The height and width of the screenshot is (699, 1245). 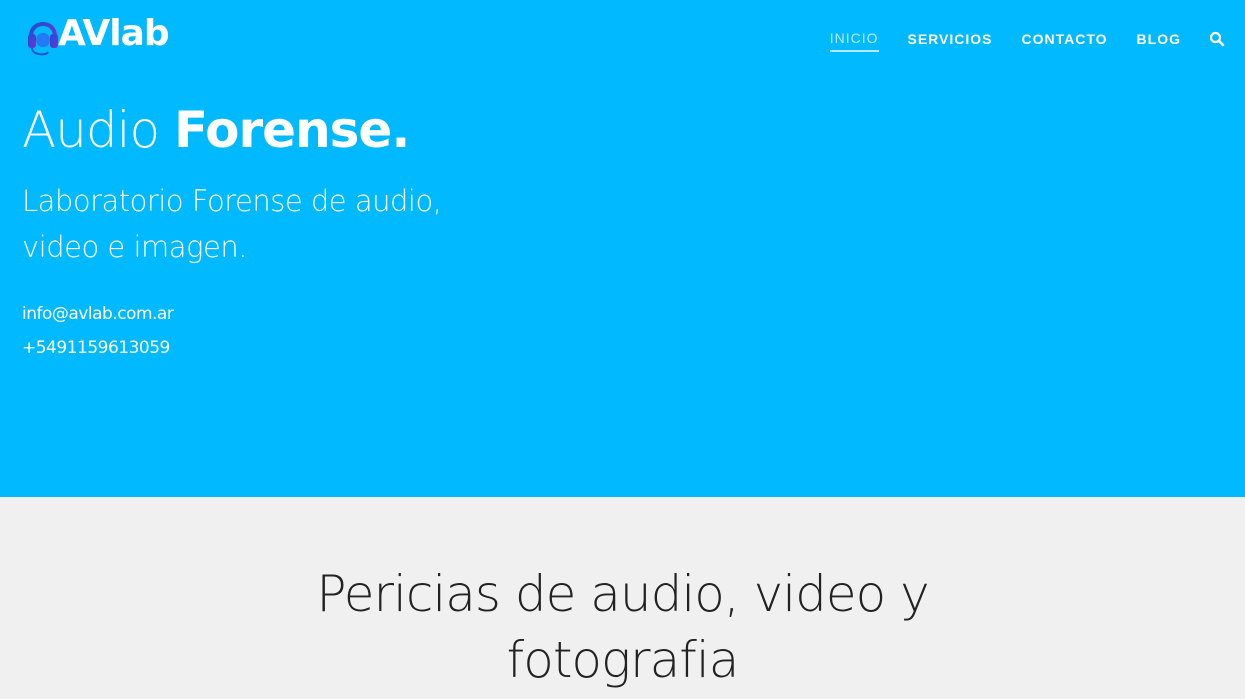 I want to click on search-icon, so click(x=1217, y=39).